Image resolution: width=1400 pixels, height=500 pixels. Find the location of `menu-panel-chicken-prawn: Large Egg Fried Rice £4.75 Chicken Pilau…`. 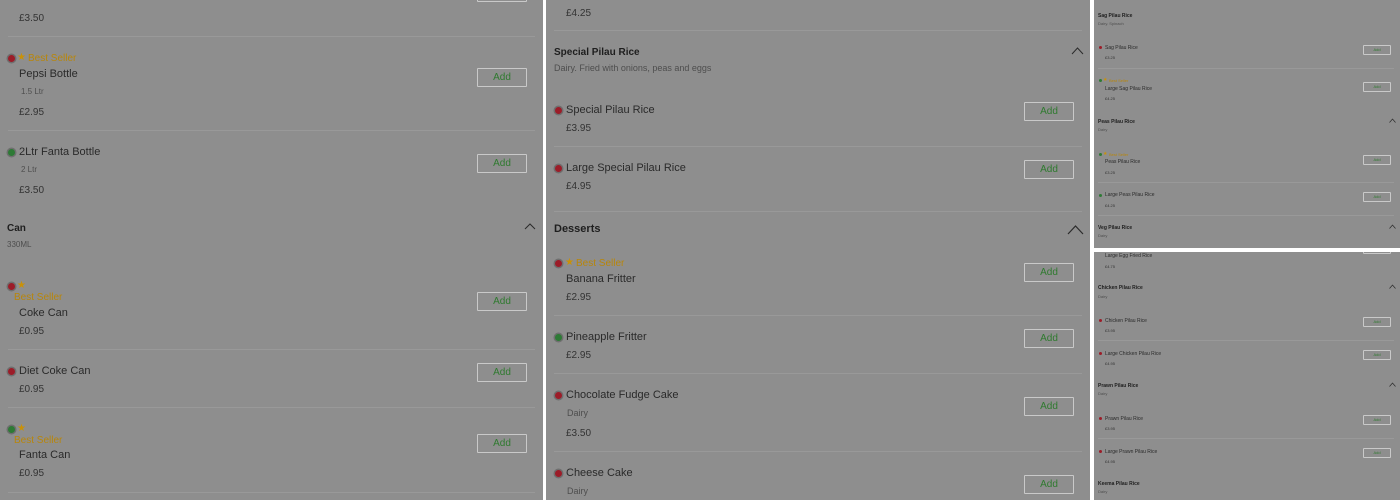

menu-panel-chicken-prawn: Large Egg Fried Rice £4.75 Chicken Pilau… is located at coordinates (1247, 376).